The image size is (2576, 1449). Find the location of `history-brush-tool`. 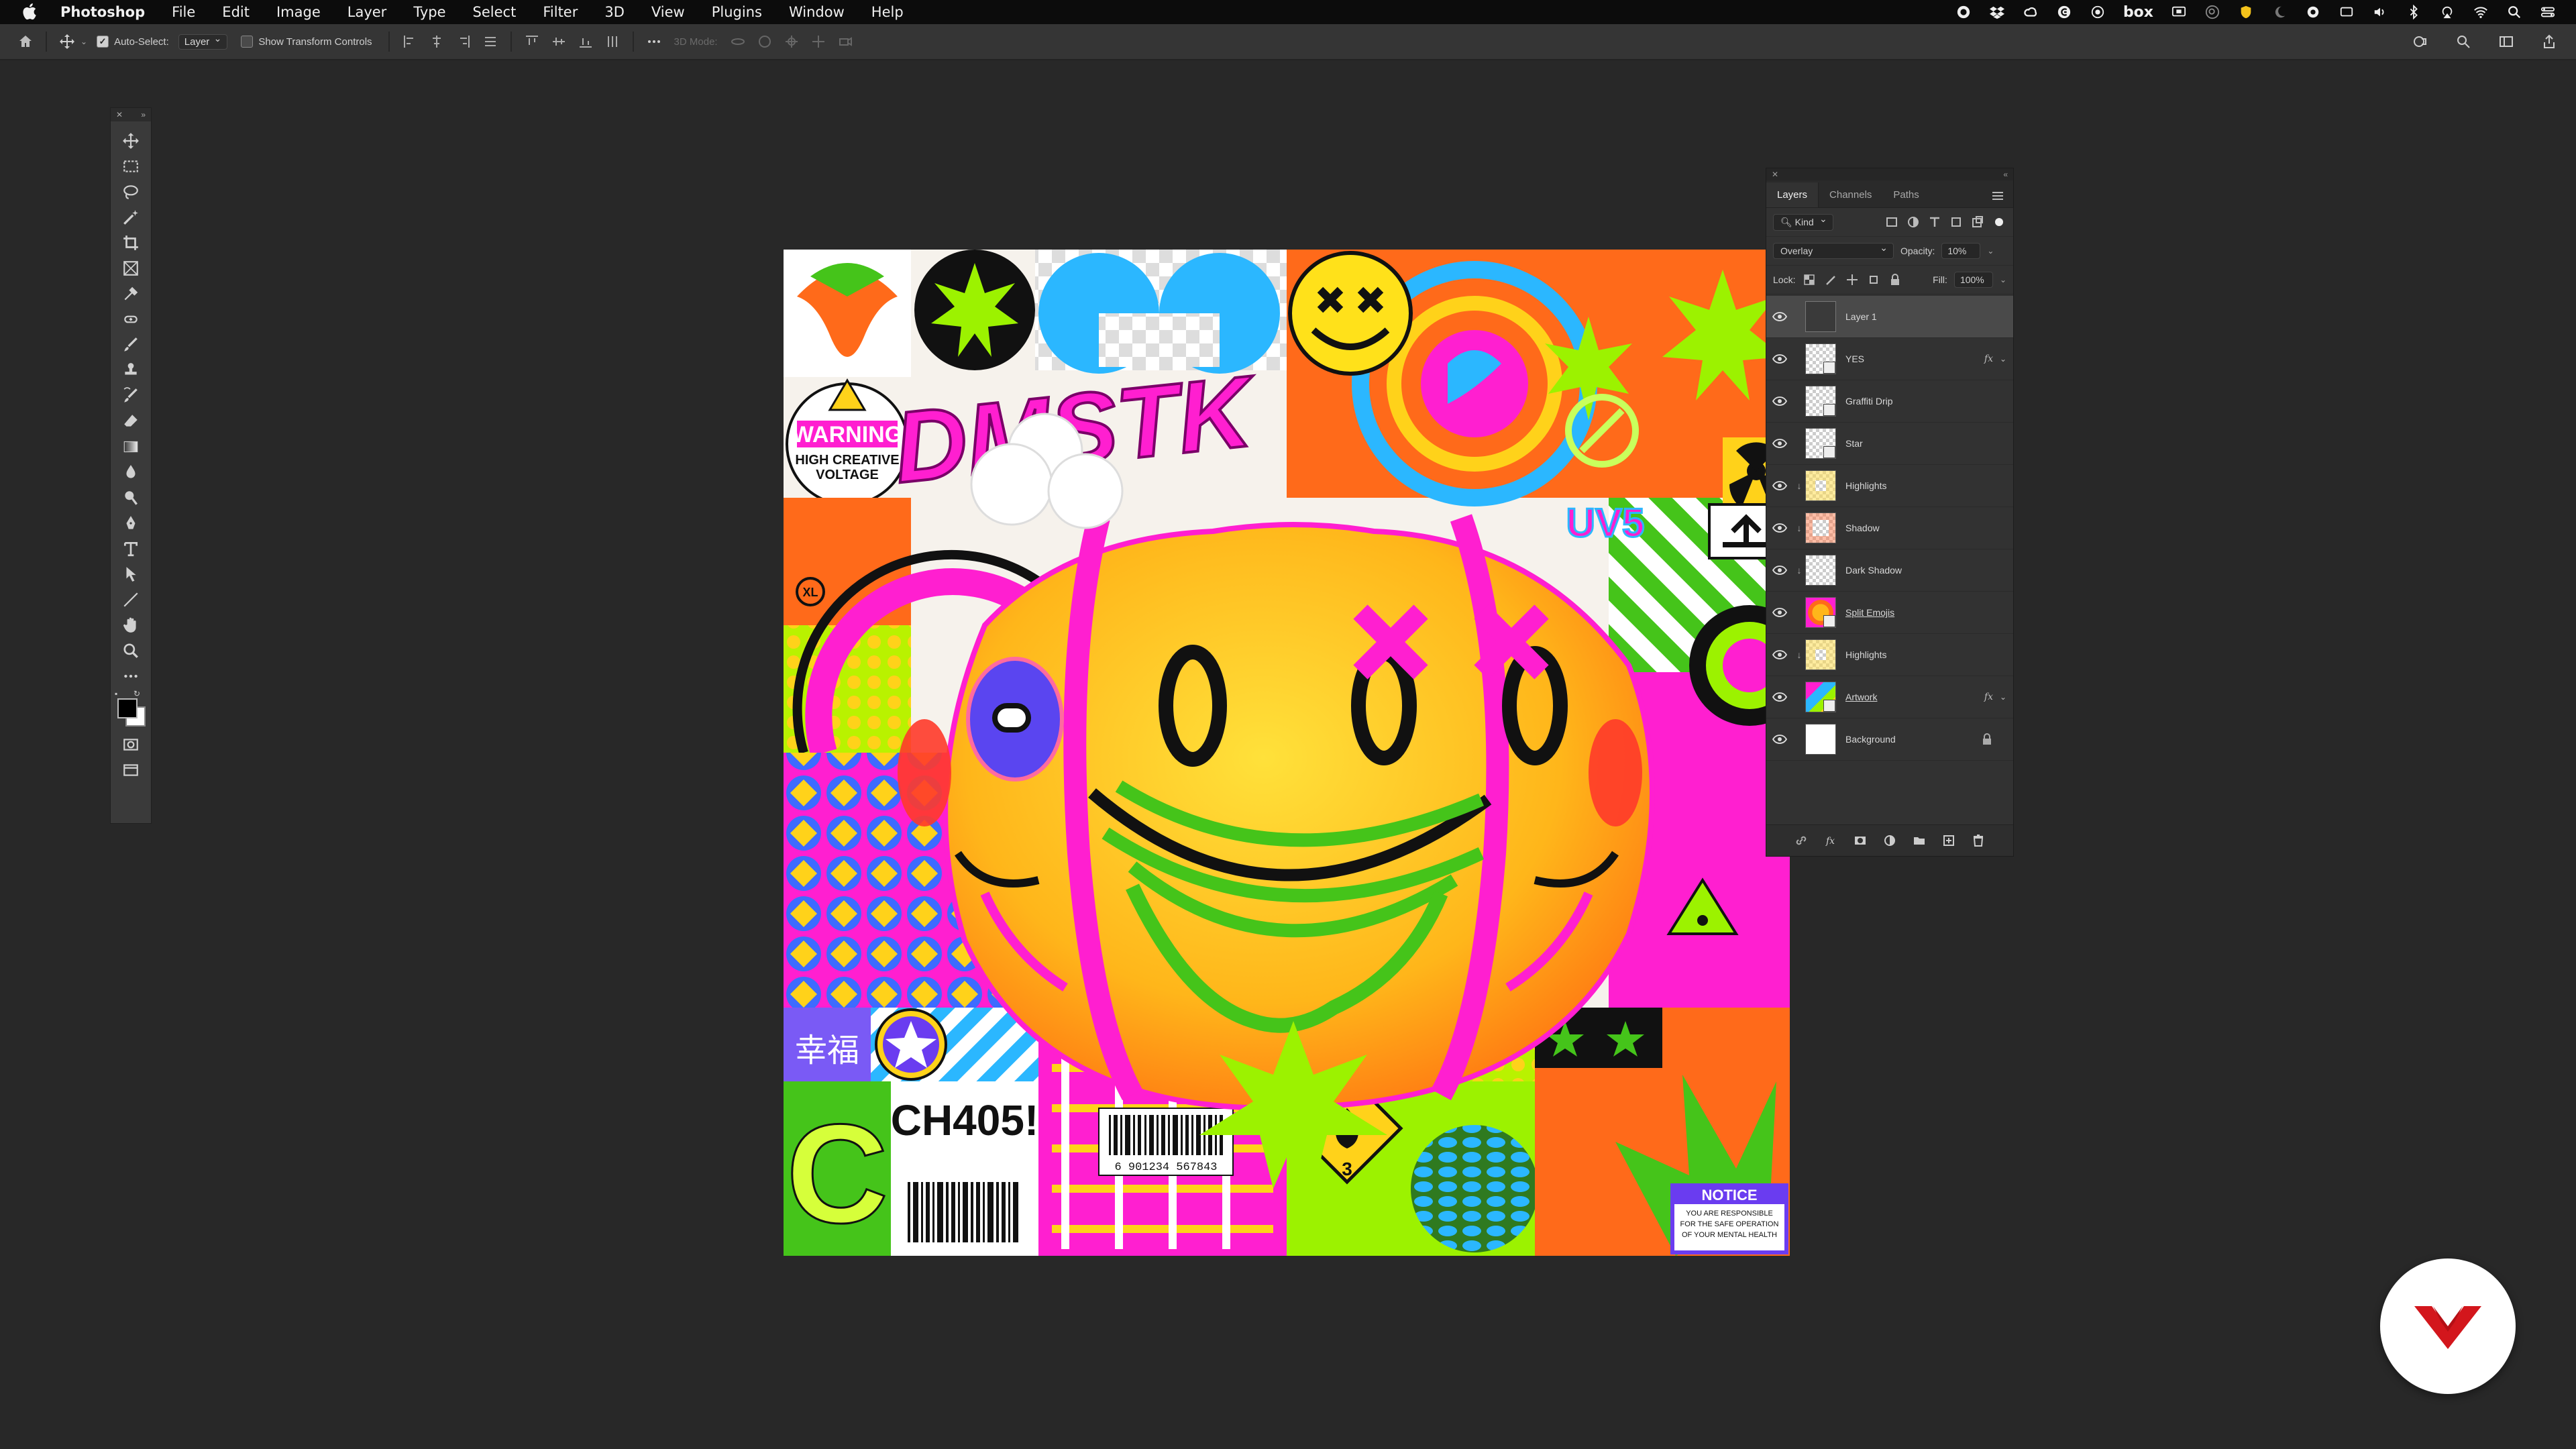

history-brush-tool is located at coordinates (131, 396).